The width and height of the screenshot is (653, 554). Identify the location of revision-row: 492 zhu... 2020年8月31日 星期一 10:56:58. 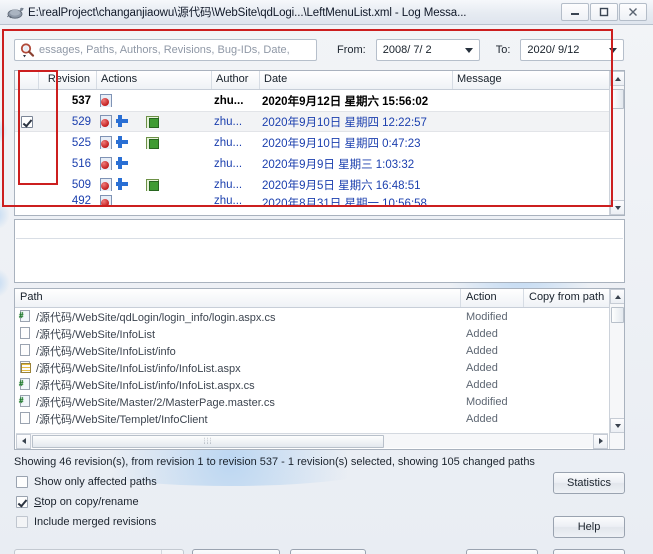
(319, 201).